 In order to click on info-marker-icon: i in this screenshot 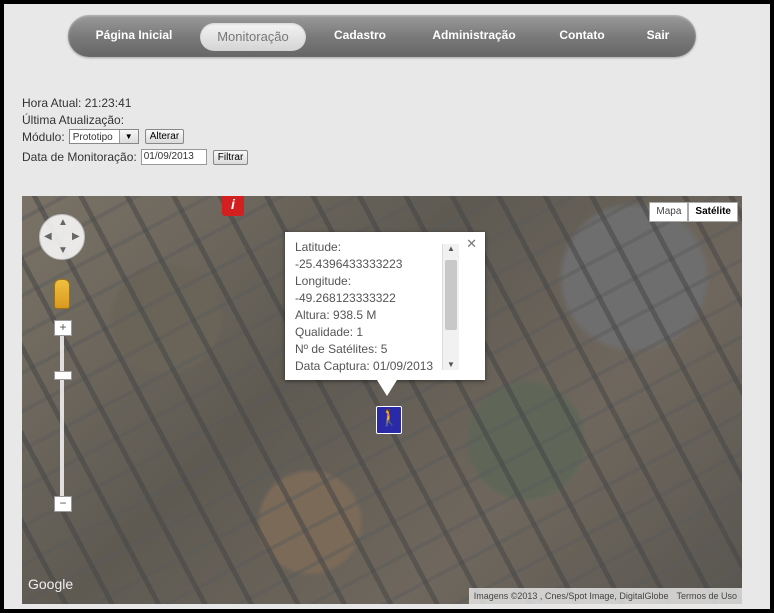, I will do `click(233, 206)`.